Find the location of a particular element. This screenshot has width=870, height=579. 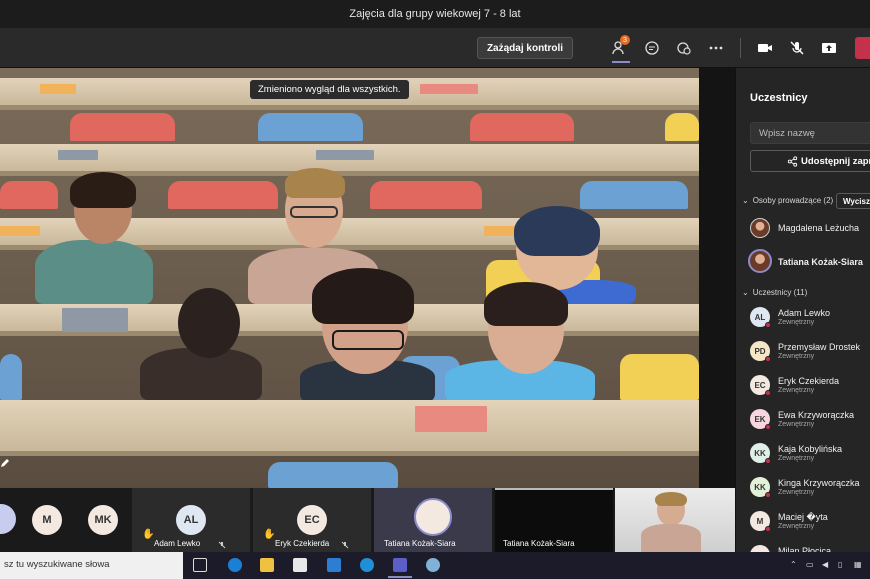

avatar: PD is located at coordinates (760, 351).